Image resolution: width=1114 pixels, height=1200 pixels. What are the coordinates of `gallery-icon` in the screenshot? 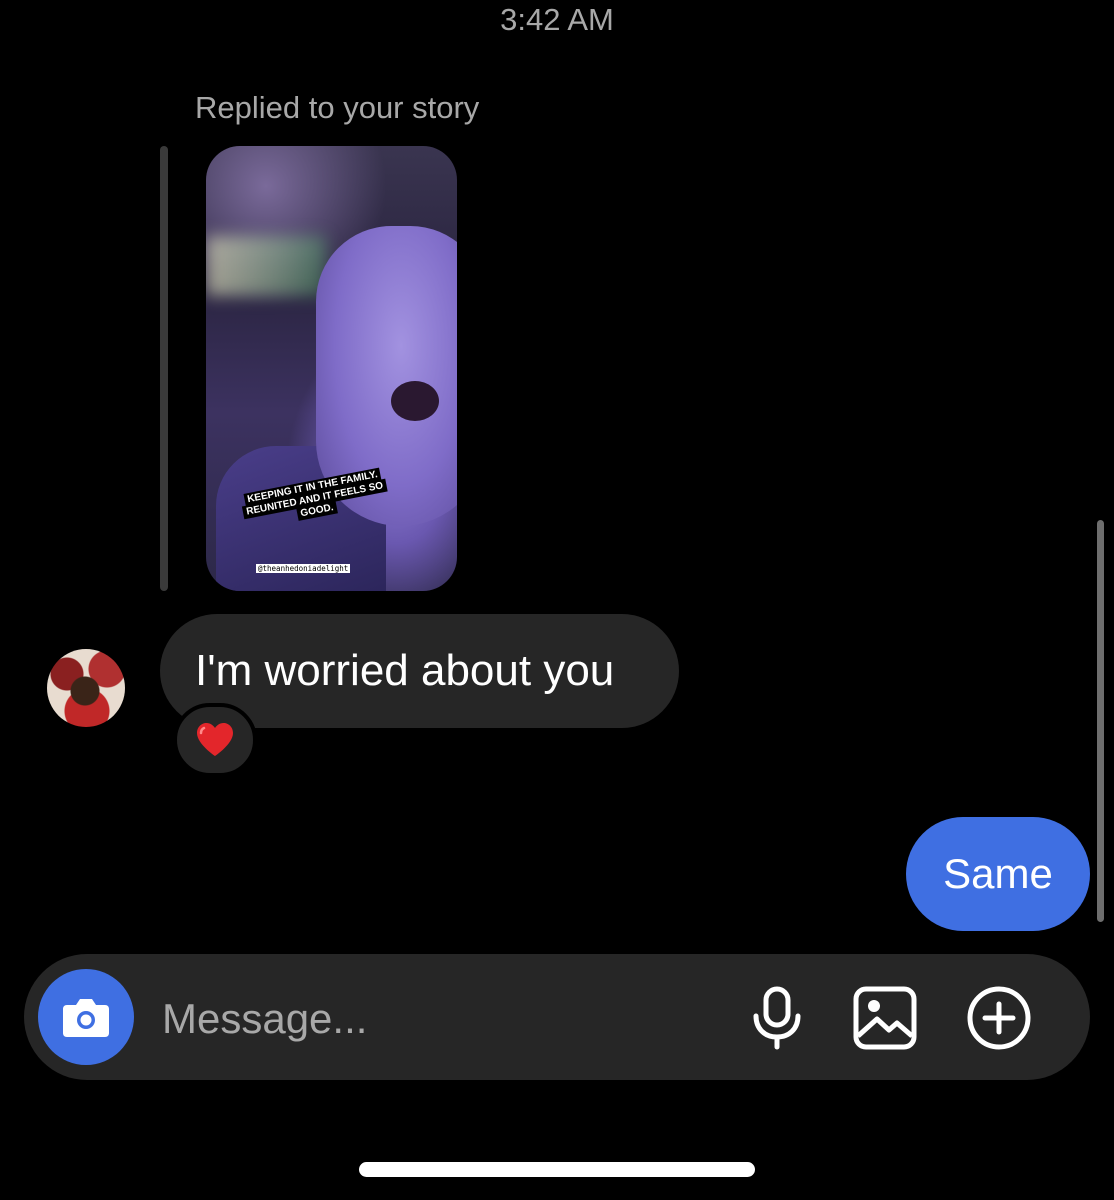 It's located at (885, 1018).